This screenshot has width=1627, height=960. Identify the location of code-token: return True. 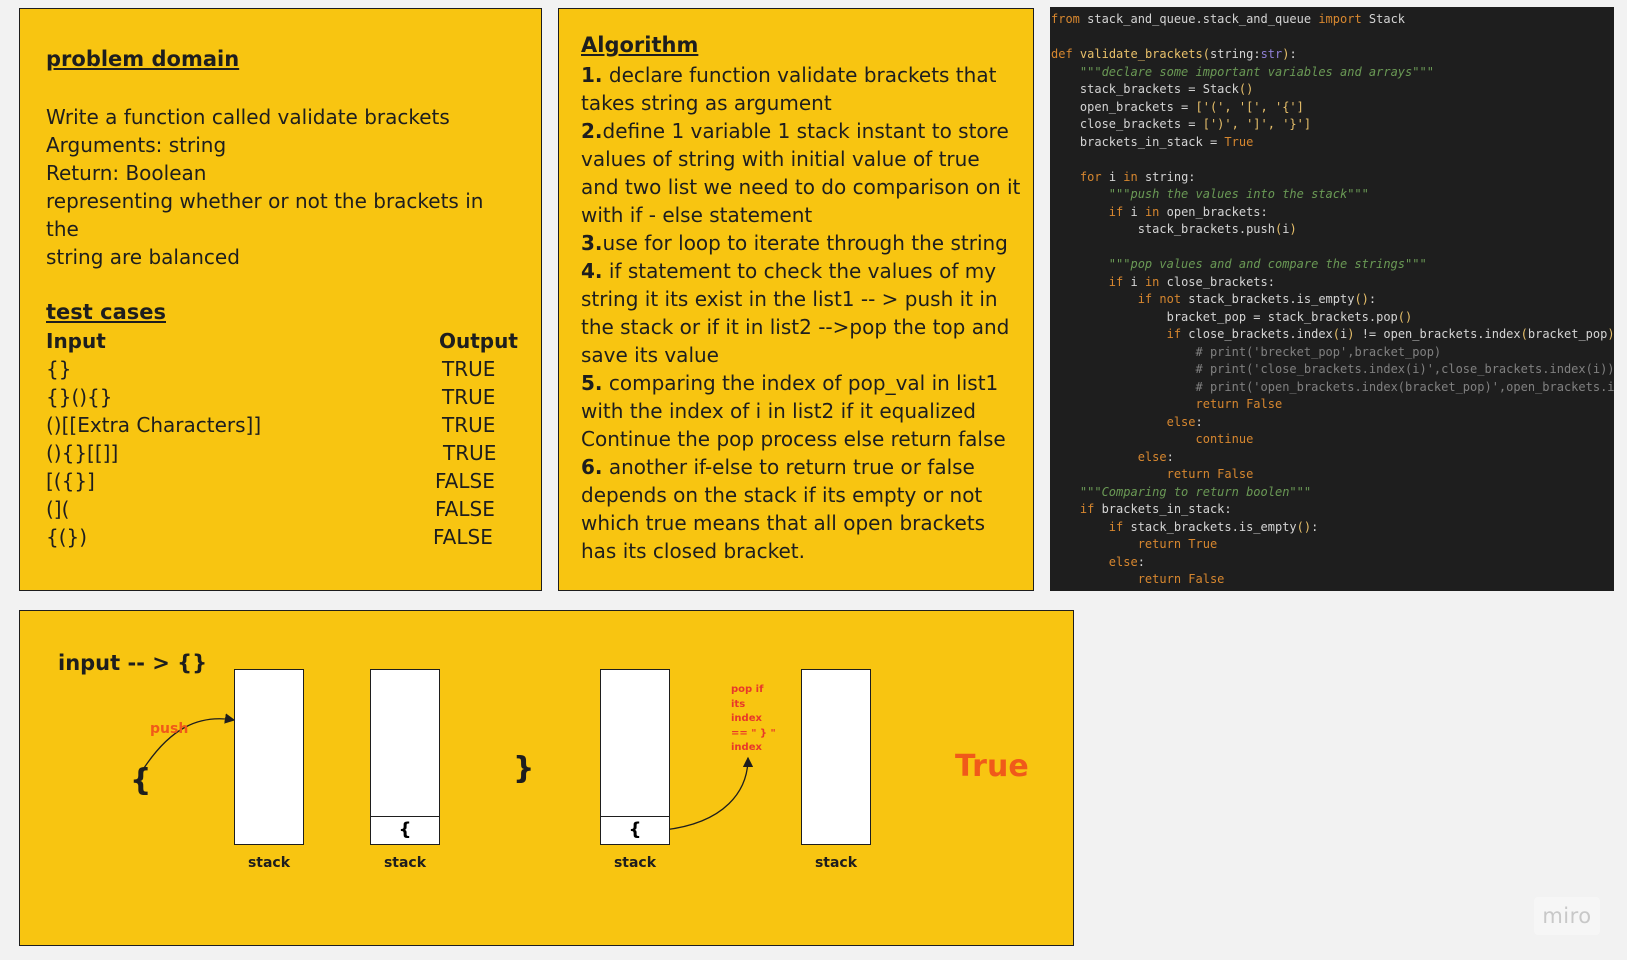
(1177, 544).